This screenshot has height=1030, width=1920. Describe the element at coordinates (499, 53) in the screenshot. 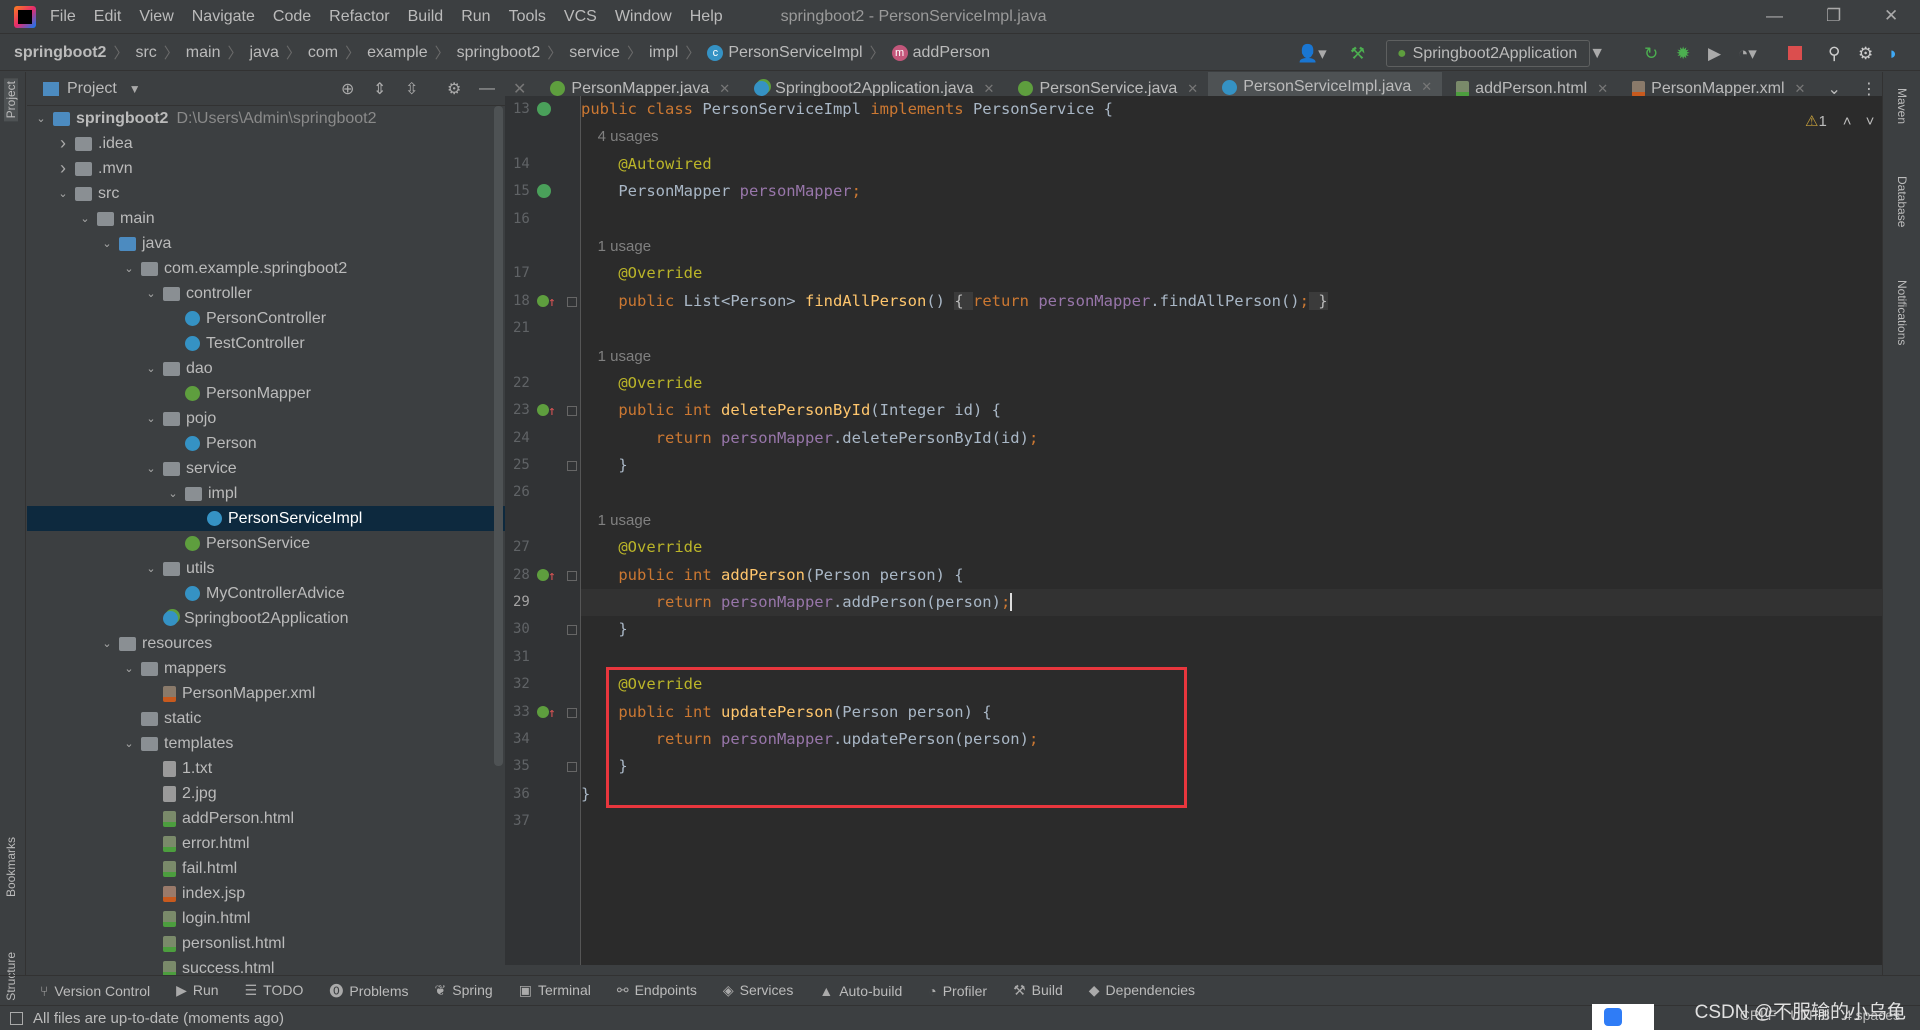

I see `breadcrumb-item: springboot2` at that location.